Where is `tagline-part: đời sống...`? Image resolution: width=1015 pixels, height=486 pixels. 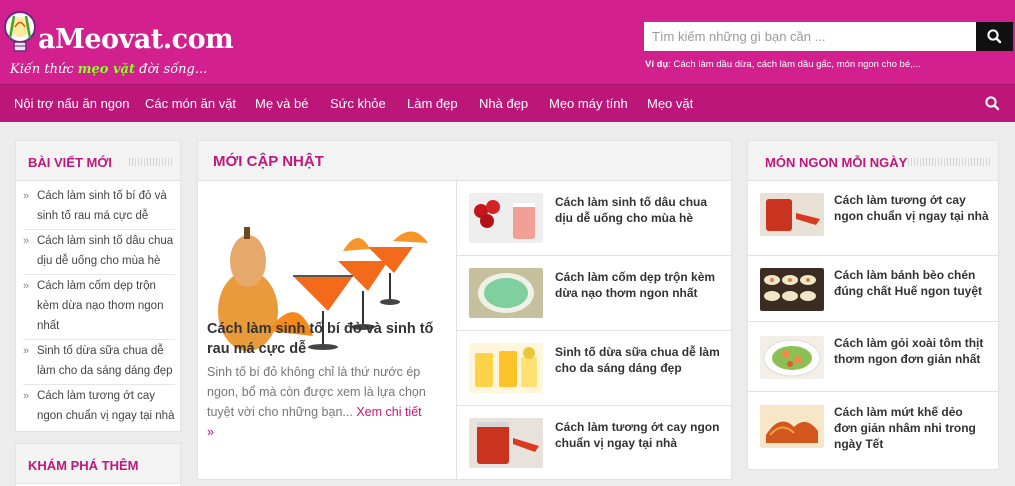 tagline-part: đời sống... is located at coordinates (171, 69).